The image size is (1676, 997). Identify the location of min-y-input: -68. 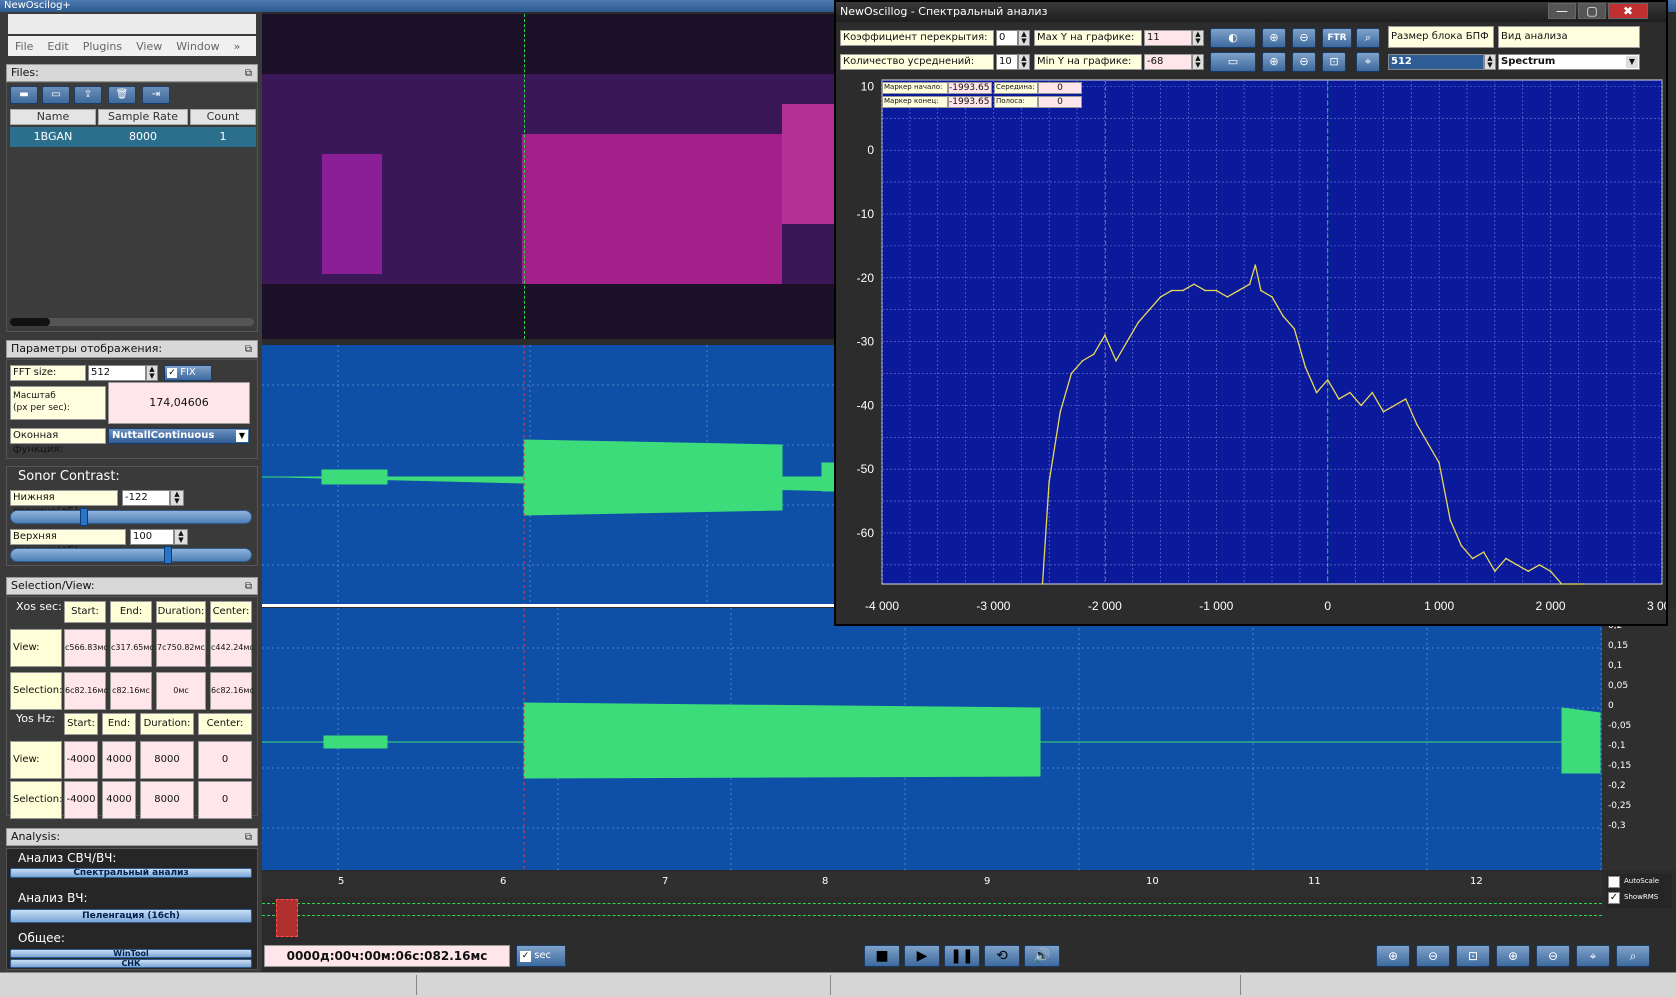
(1168, 62).